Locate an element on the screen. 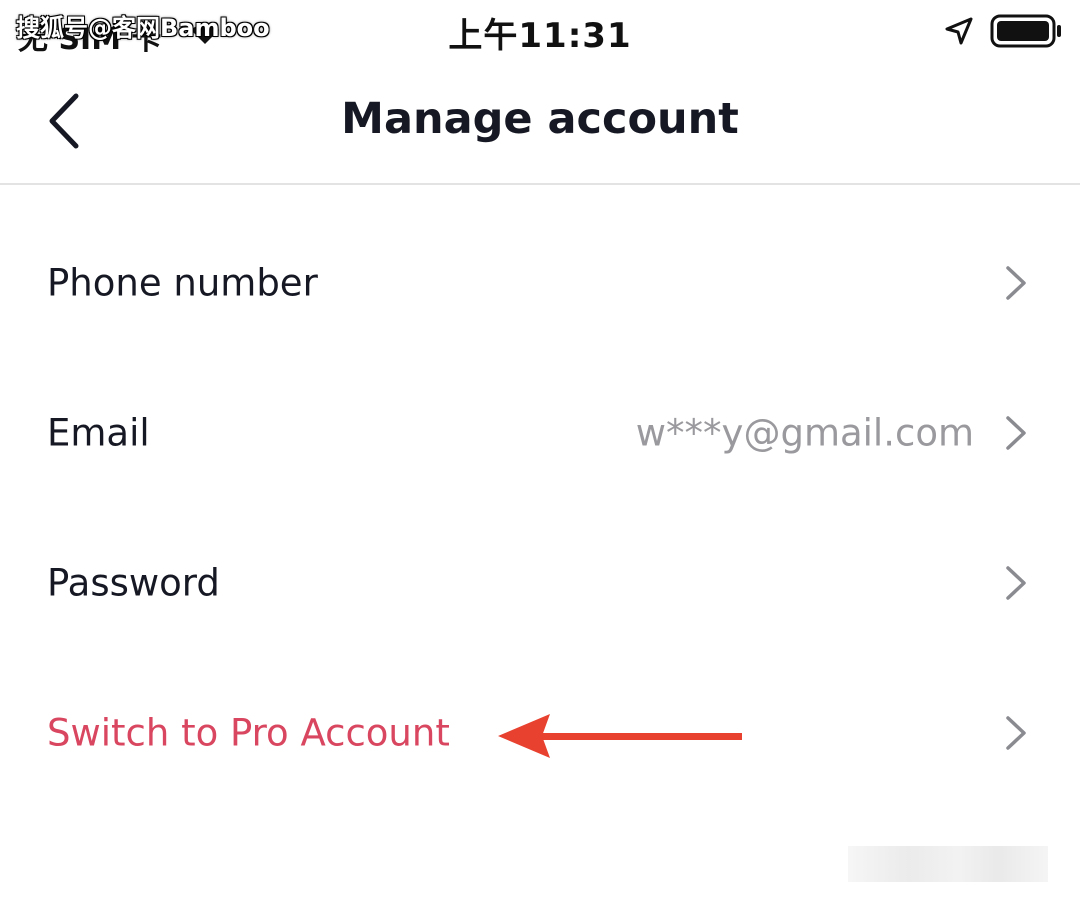  page-title: Manage account is located at coordinates (540, 119).